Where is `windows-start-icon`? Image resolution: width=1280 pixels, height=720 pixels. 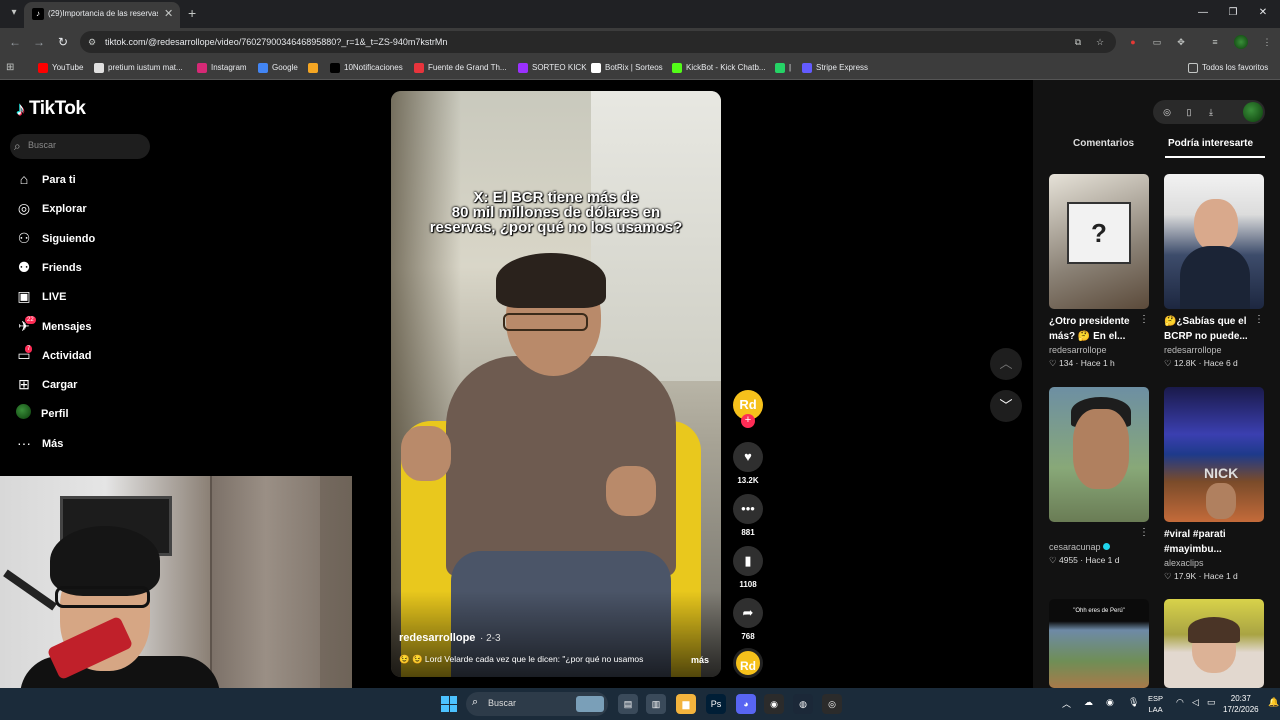
windows-start-icon is located at coordinates (449, 704).